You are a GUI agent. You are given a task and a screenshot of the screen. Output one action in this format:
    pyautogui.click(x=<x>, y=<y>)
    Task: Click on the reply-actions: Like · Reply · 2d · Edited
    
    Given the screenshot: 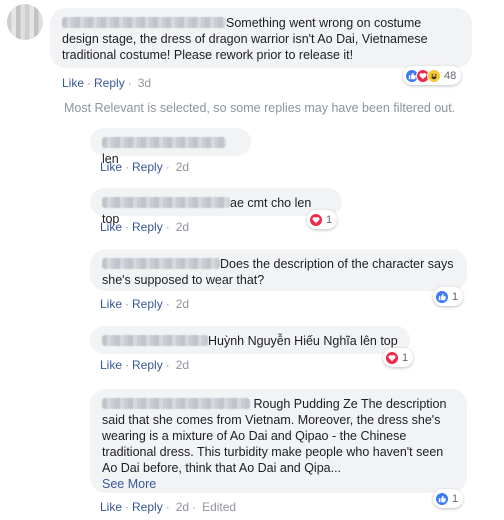 What is the action you would take?
    pyautogui.click(x=168, y=507)
    